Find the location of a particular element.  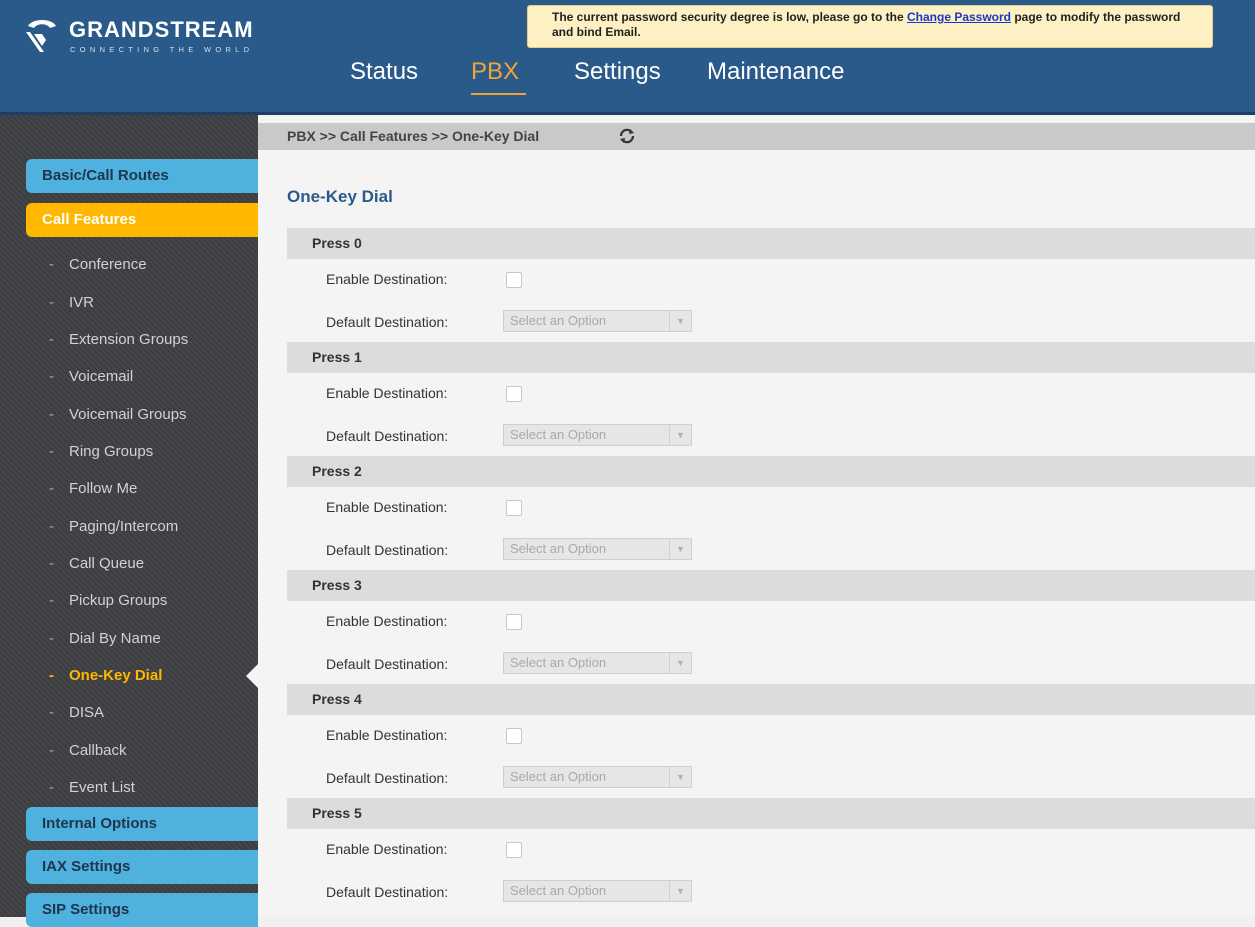

section-header: Press 1 is located at coordinates (771, 357).